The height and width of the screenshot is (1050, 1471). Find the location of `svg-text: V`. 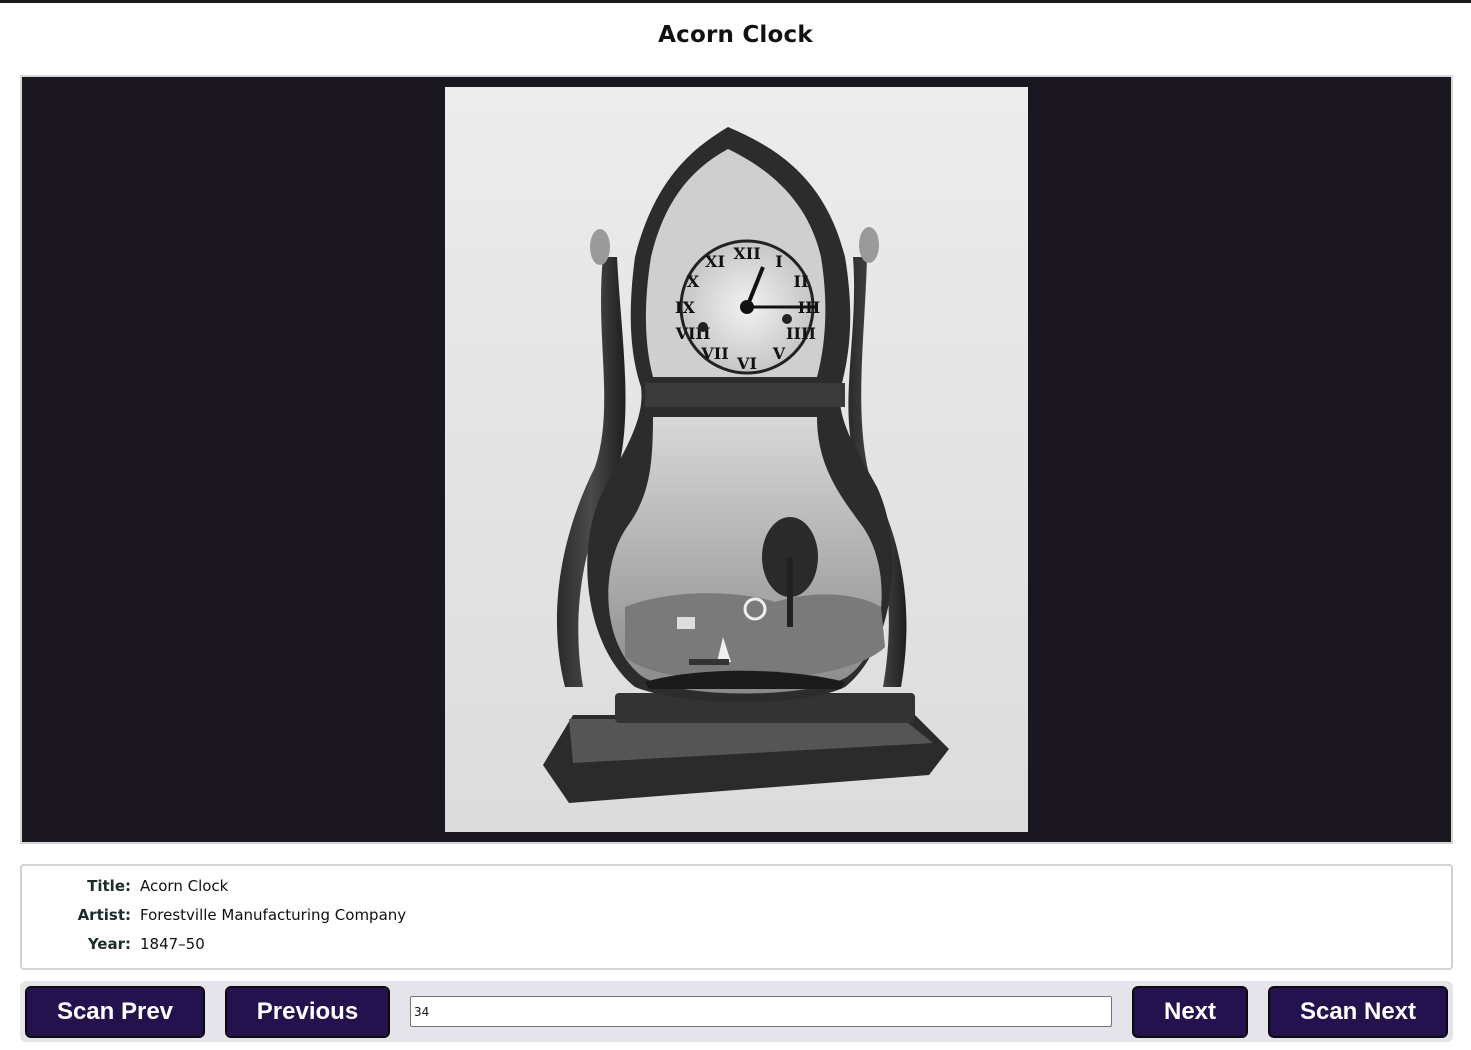

svg-text: V is located at coordinates (779, 353).